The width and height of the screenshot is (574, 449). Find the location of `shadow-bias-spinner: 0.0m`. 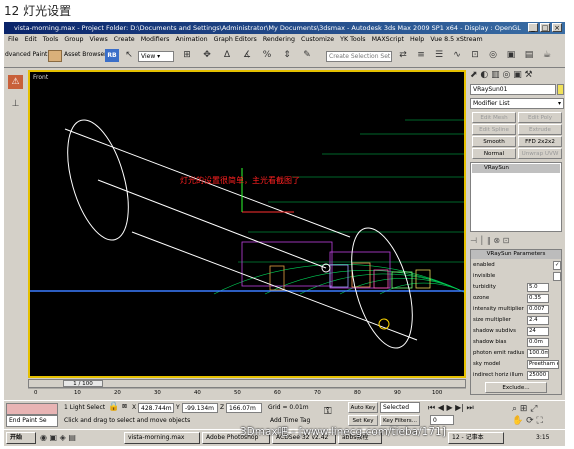

shadow-bias-spinner: 0.0m is located at coordinates (538, 342).